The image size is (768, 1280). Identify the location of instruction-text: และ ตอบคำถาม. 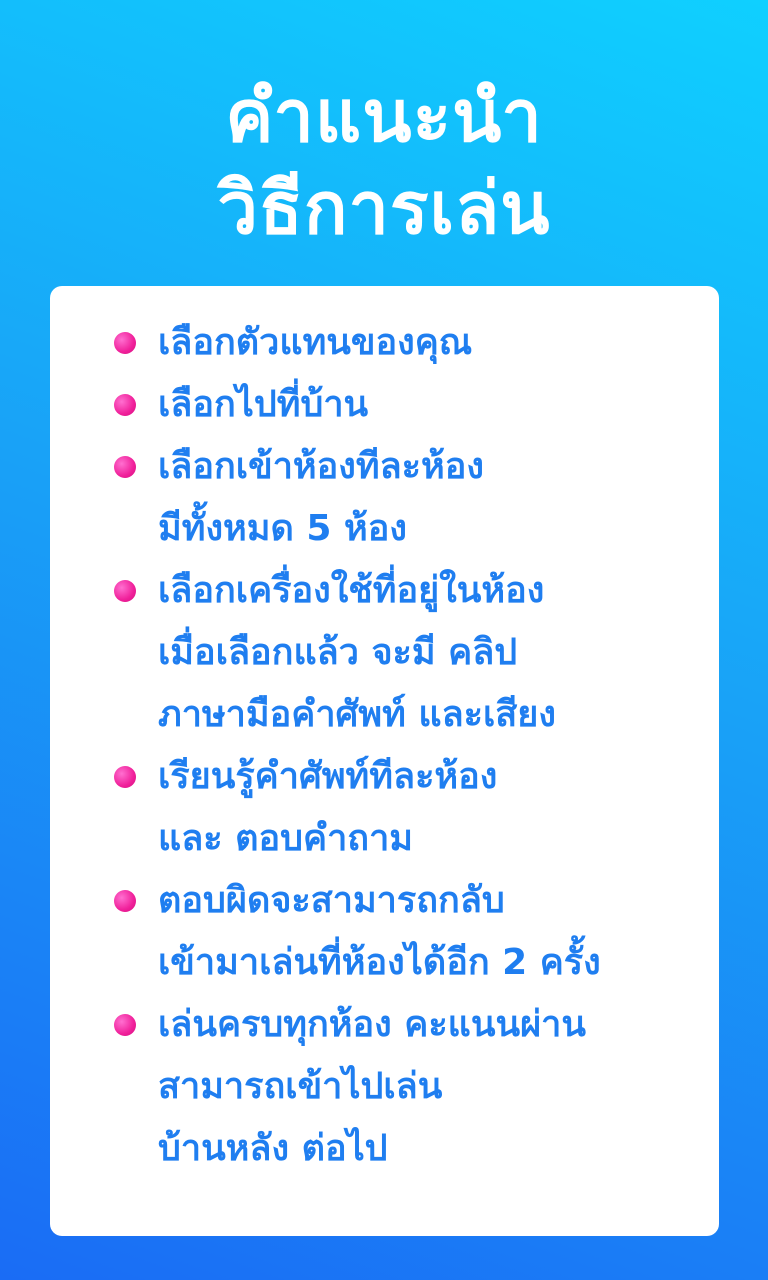
(286, 838).